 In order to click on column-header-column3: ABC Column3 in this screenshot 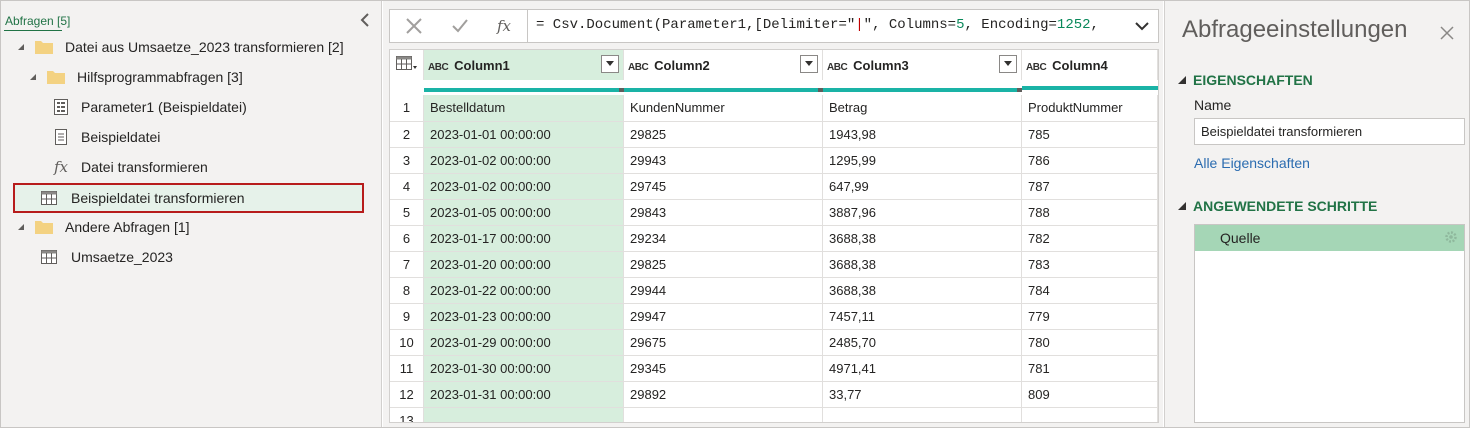, I will do `click(922, 65)`.